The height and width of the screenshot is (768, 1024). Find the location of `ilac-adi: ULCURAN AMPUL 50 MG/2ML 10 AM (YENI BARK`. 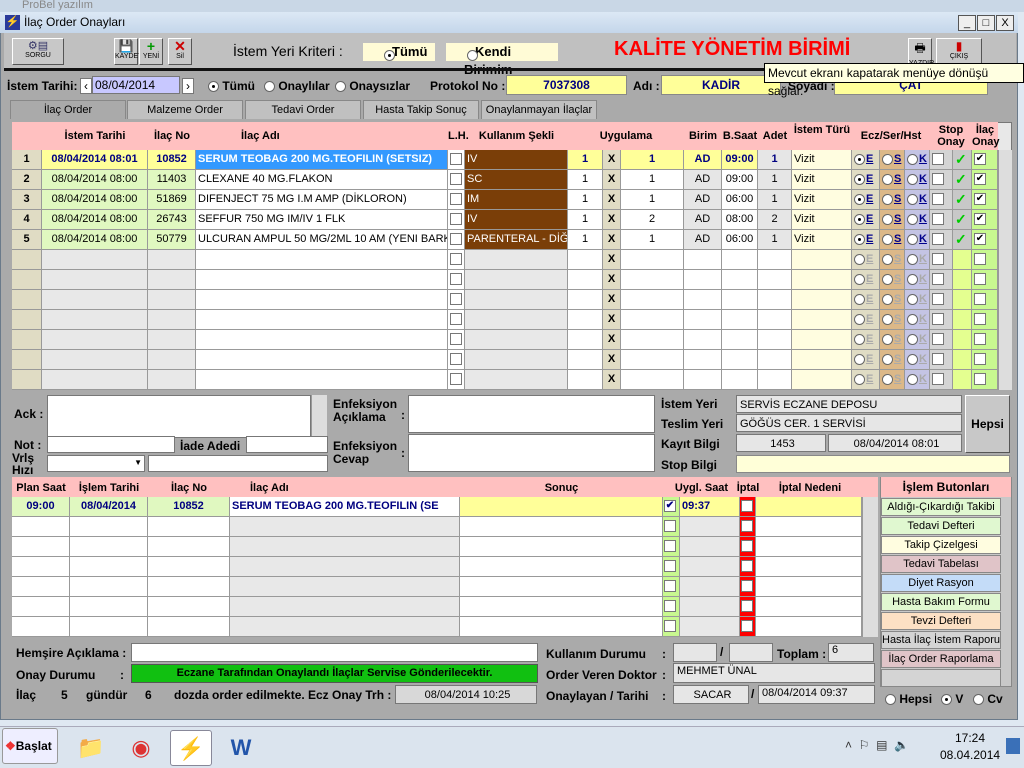

ilac-adi: ULCURAN AMPUL 50 MG/2ML 10 AM (YENI BARK is located at coordinates (322, 240).